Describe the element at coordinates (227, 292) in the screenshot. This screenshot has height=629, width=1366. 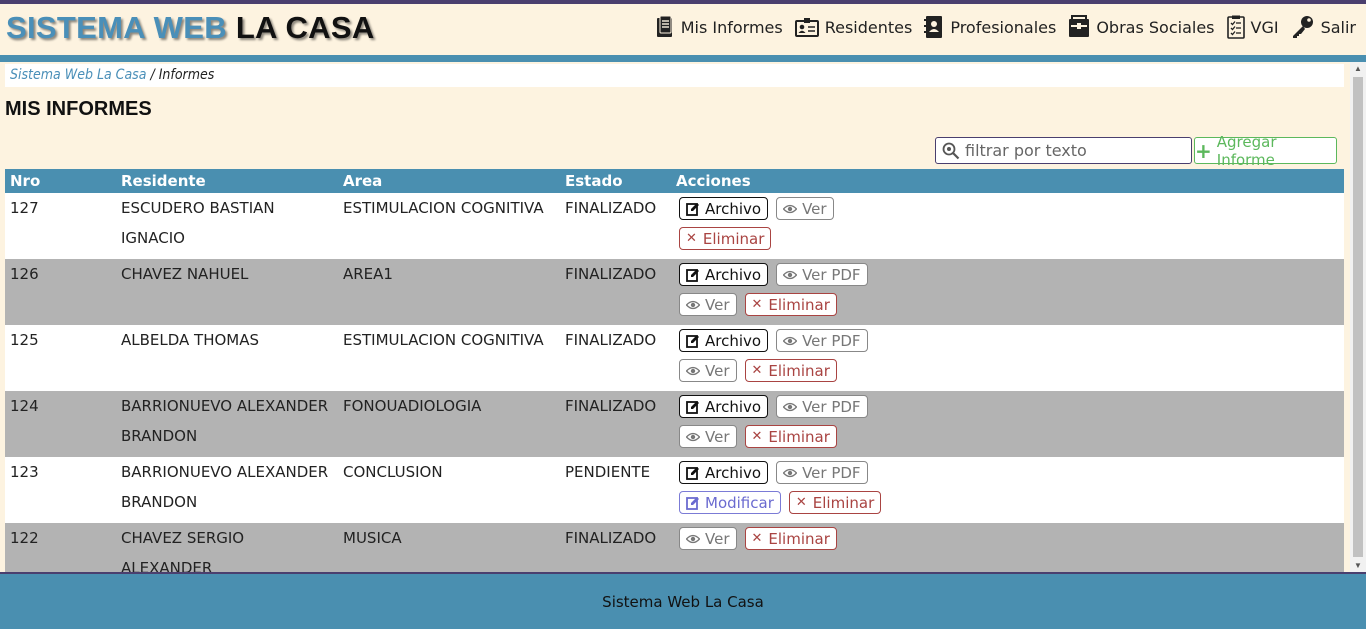
I see `cell-residente: CHAVEZ NAHUEL` at that location.